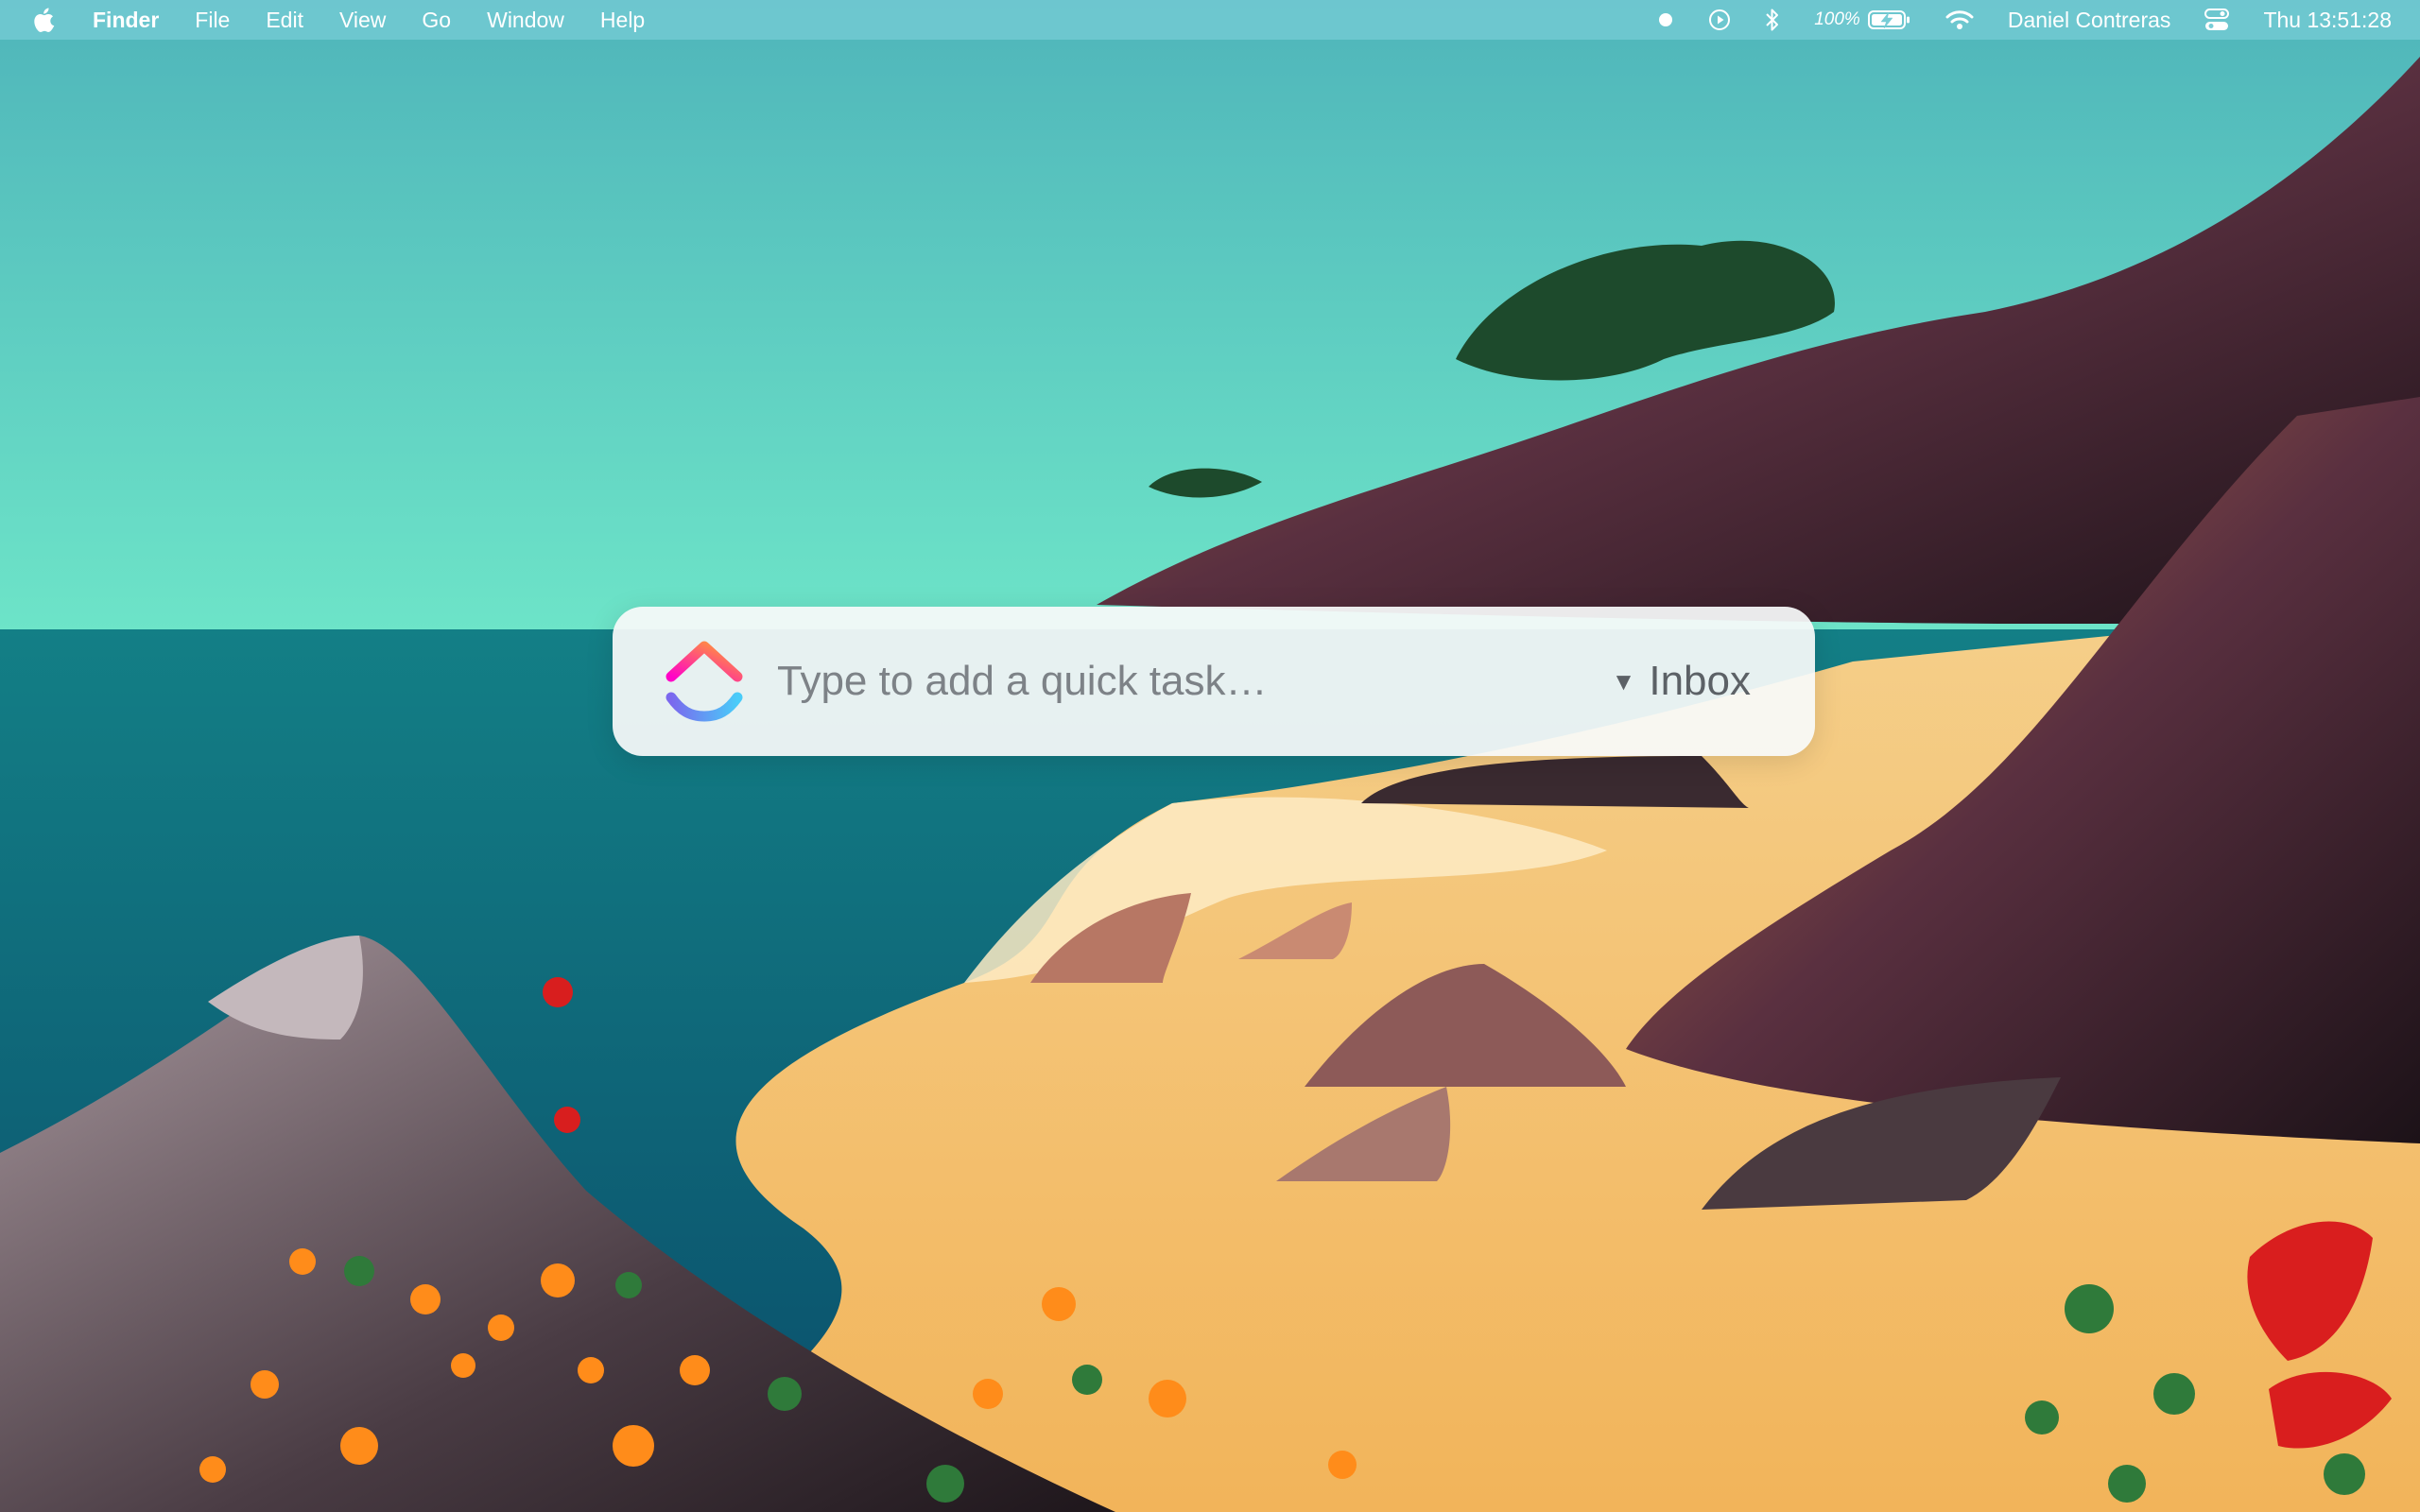 The width and height of the screenshot is (2420, 1512). I want to click on apple-menu, so click(44, 20).